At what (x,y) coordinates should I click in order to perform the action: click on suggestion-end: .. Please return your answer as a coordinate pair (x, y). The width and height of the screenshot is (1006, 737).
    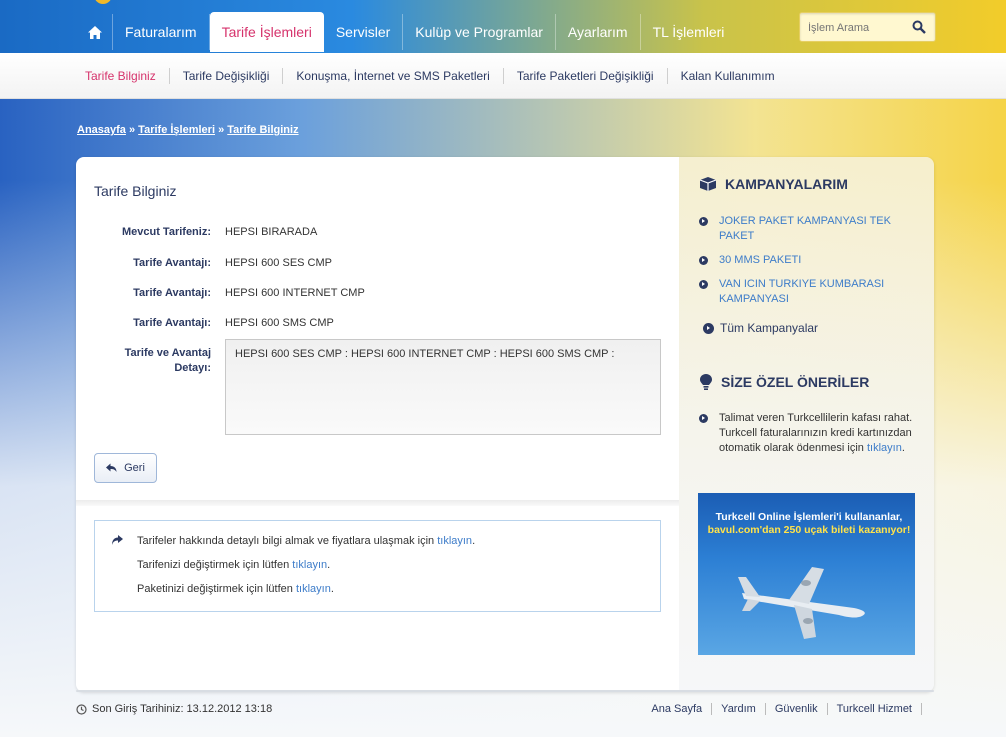
    Looking at the image, I should click on (903, 448).